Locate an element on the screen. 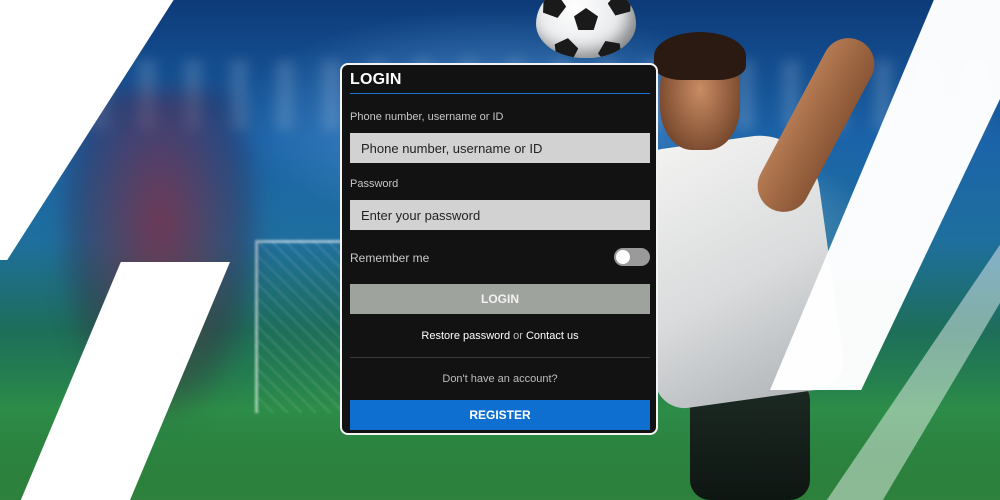 The height and width of the screenshot is (500, 1000). divider is located at coordinates (500, 357).